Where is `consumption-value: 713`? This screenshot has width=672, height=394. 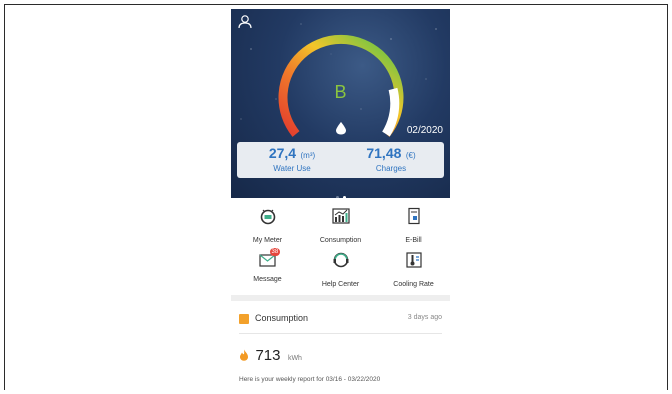
consumption-value: 713 is located at coordinates (268, 355).